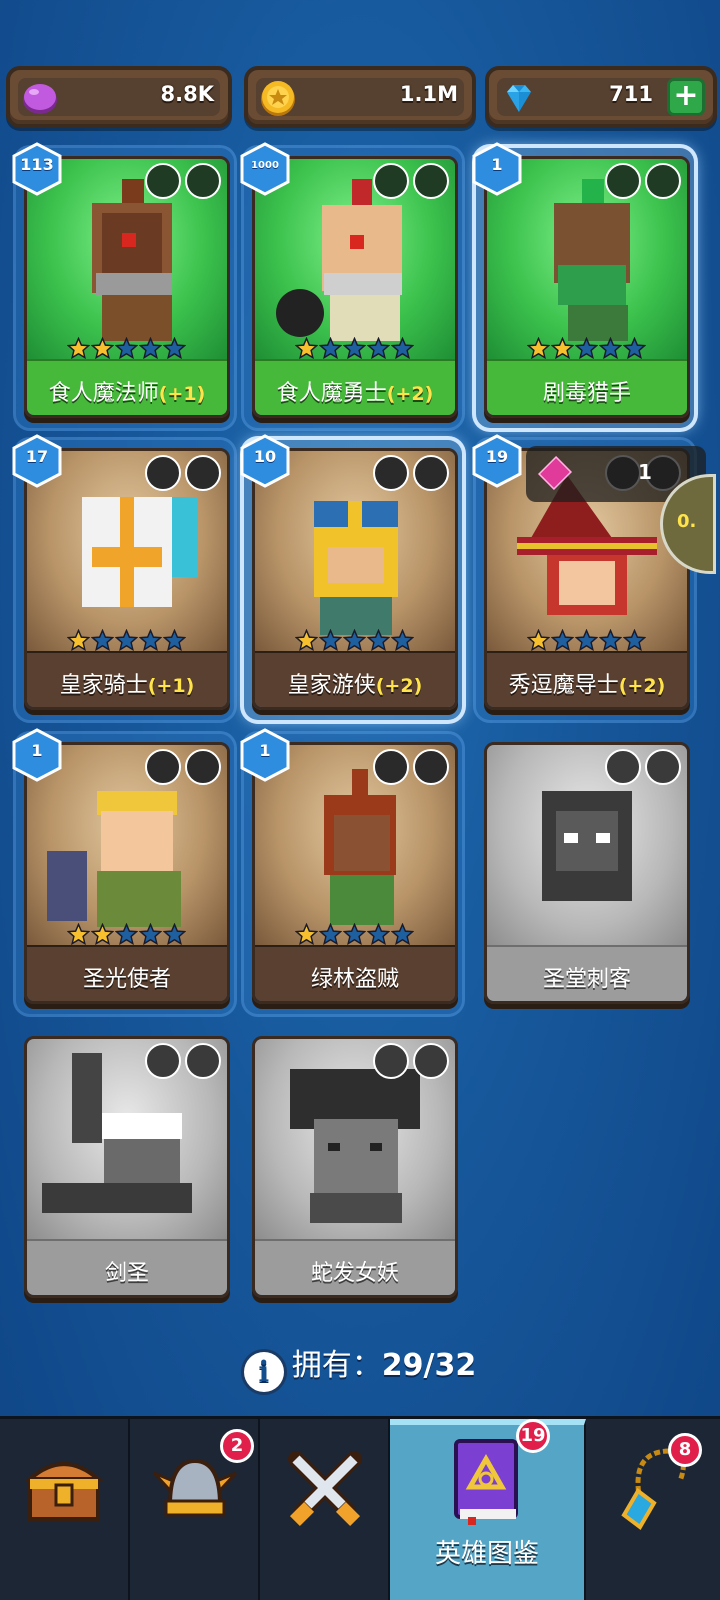 This screenshot has height=1600, width=720. Describe the element at coordinates (126, 1273) in the screenshot. I see `hero-name: 剑圣` at that location.